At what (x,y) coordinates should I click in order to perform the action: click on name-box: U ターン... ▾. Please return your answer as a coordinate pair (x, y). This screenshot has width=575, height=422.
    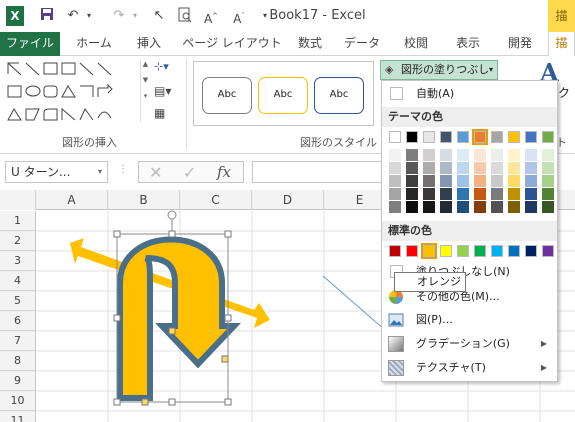
    Looking at the image, I should click on (56, 172).